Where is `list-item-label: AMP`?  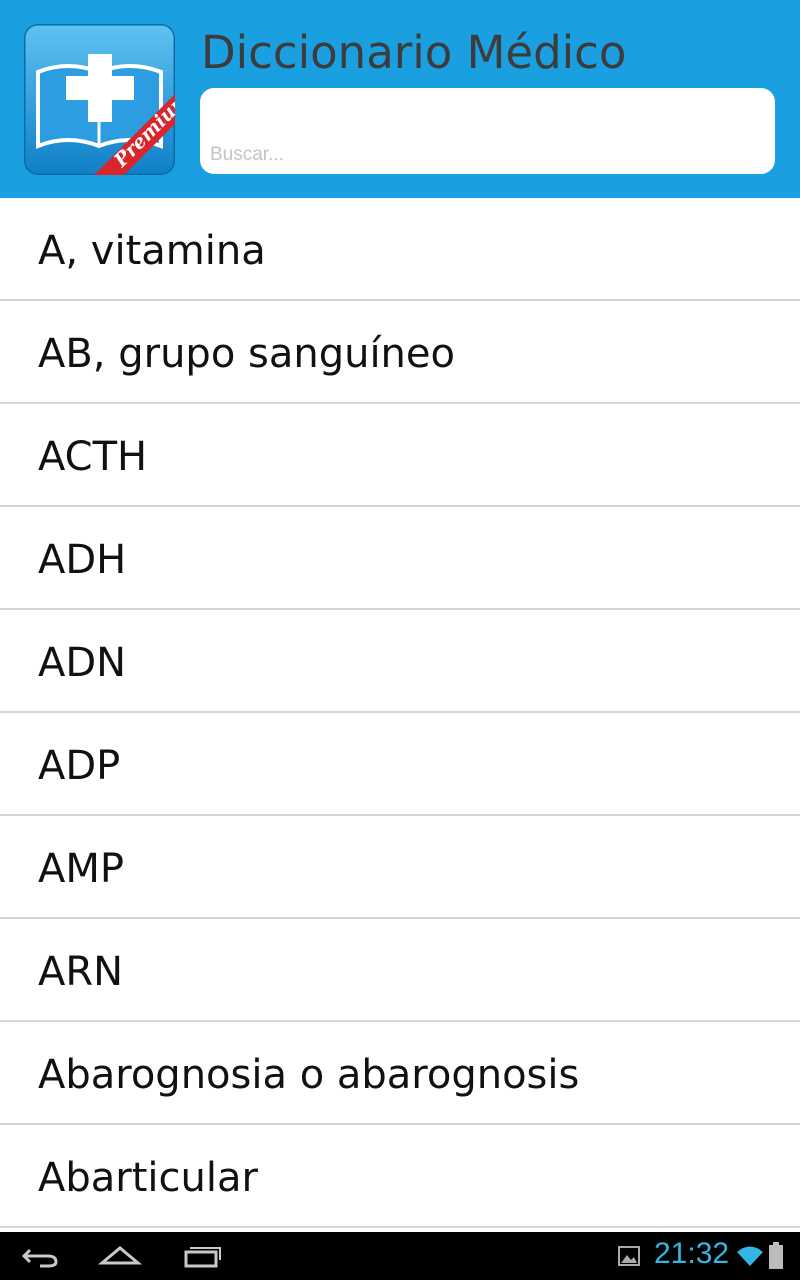
list-item-label: AMP is located at coordinates (81, 869).